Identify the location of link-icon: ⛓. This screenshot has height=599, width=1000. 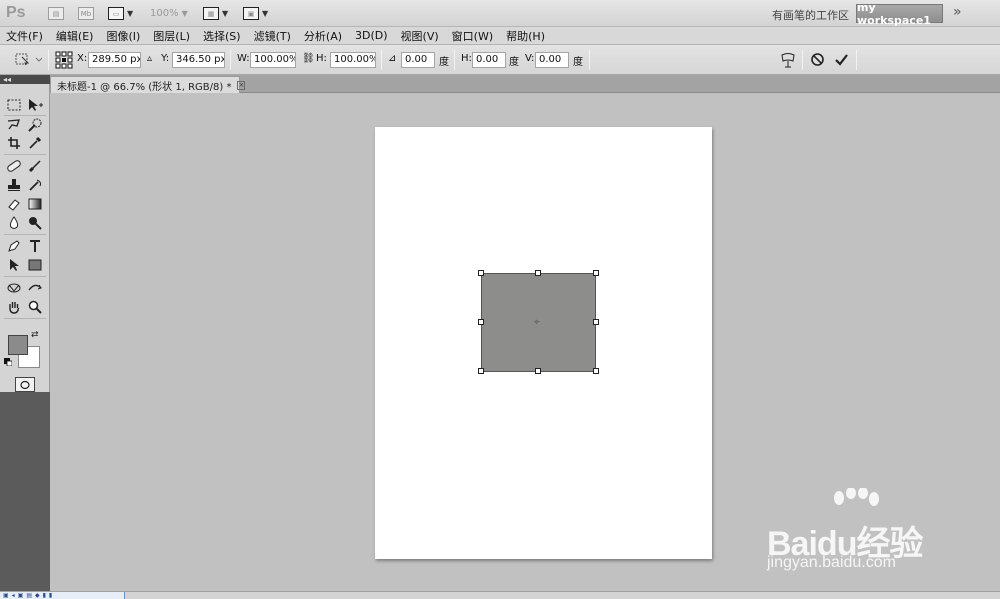
(308, 58).